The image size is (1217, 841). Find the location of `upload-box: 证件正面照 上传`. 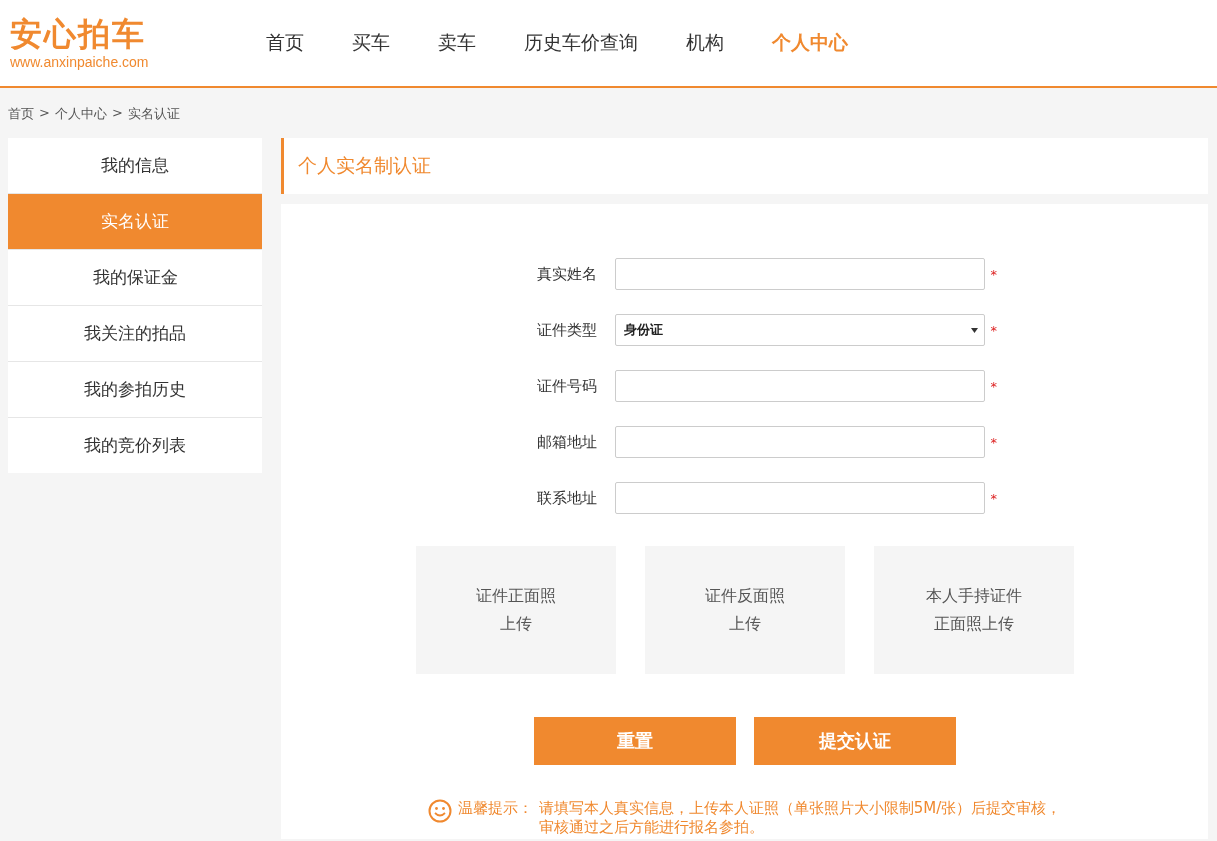

upload-box: 证件正面照 上传 is located at coordinates (515, 610).